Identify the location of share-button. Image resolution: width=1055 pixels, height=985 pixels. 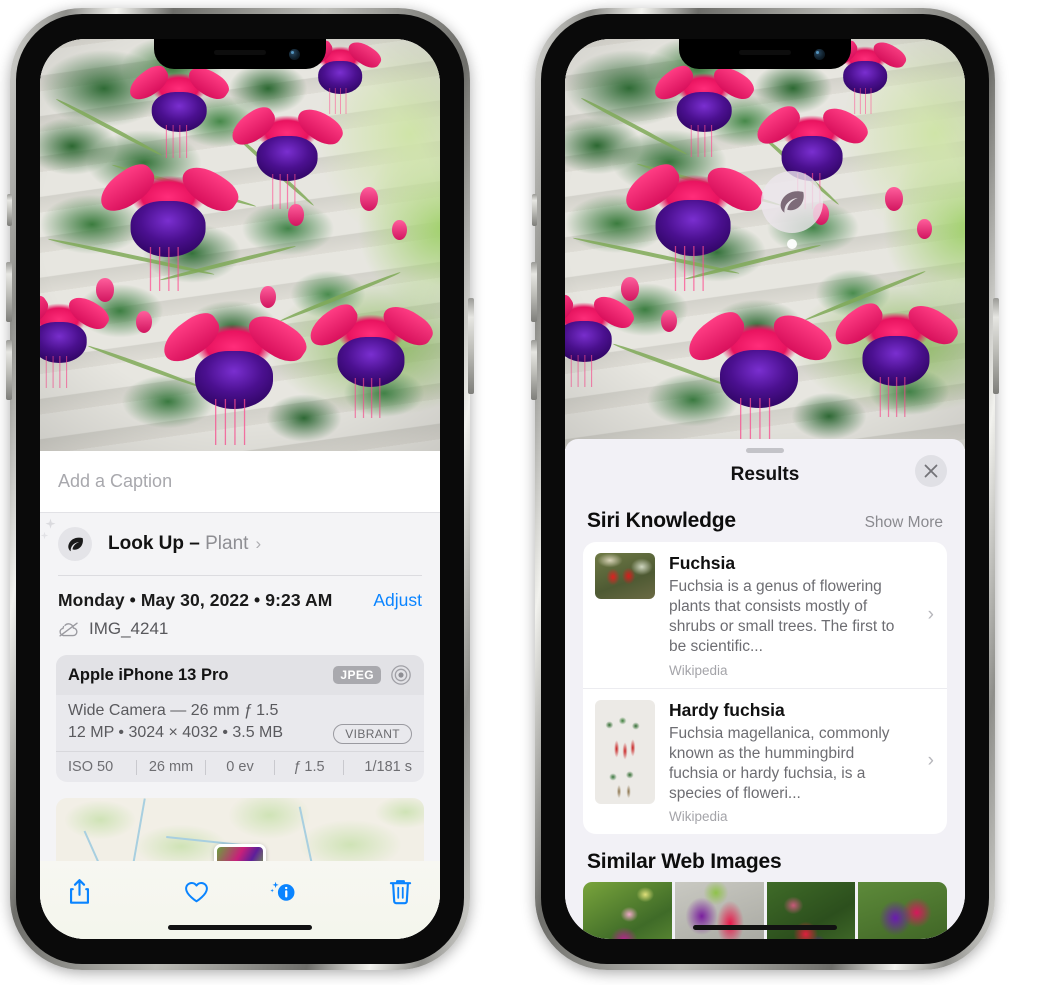
(109, 892).